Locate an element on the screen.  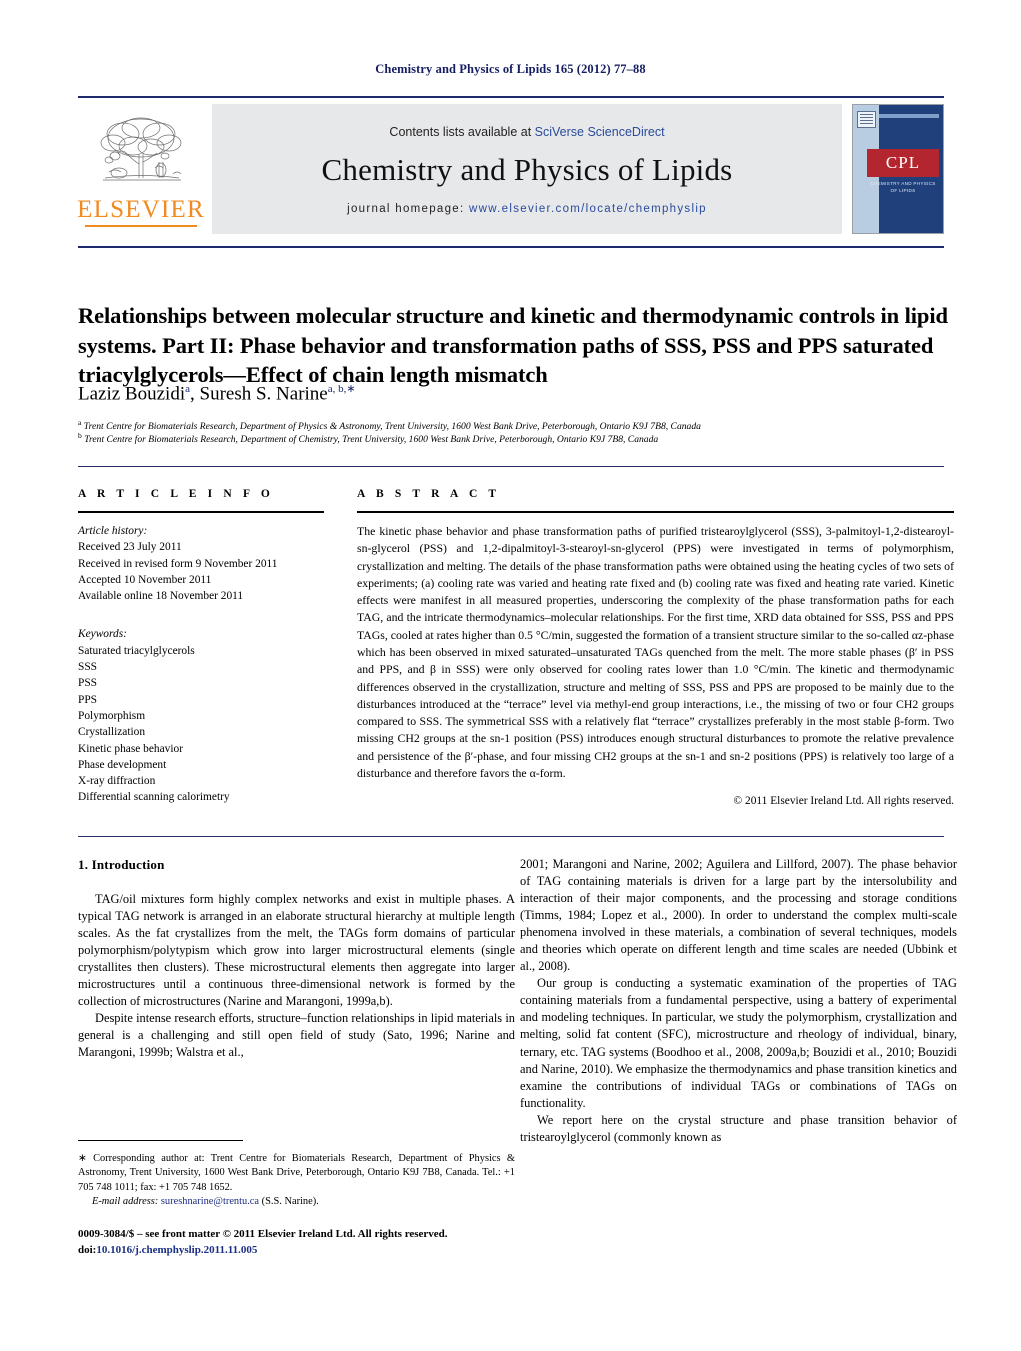
keyword-item: Crystallization is located at coordinates (112, 732).